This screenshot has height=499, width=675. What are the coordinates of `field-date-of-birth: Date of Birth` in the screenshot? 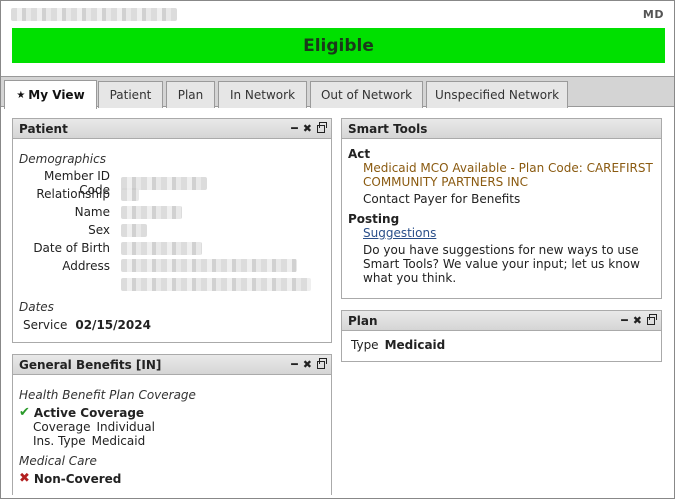 It's located at (107, 248).